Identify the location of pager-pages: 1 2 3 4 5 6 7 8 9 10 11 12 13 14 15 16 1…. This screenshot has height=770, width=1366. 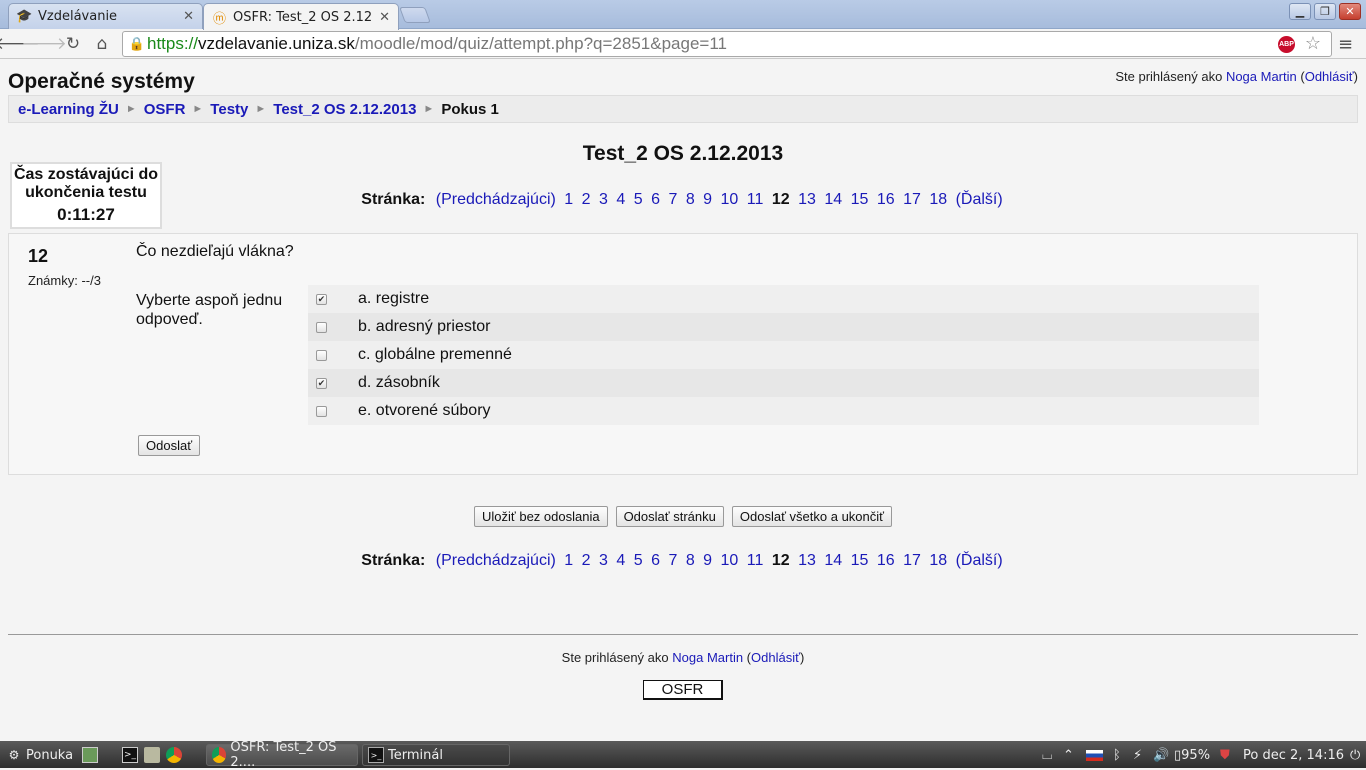
(757, 560).